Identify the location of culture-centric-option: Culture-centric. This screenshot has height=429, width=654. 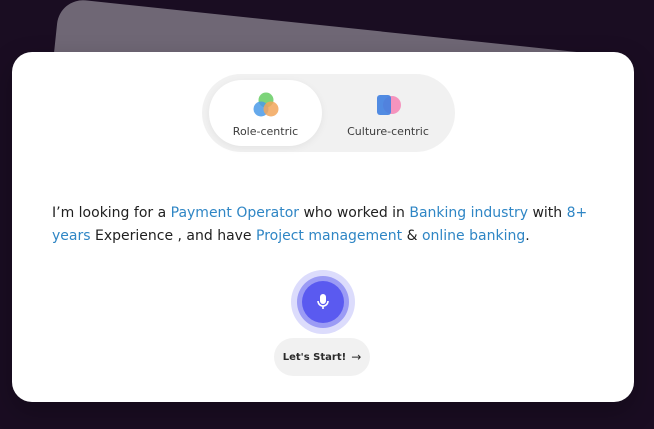
(388, 113).